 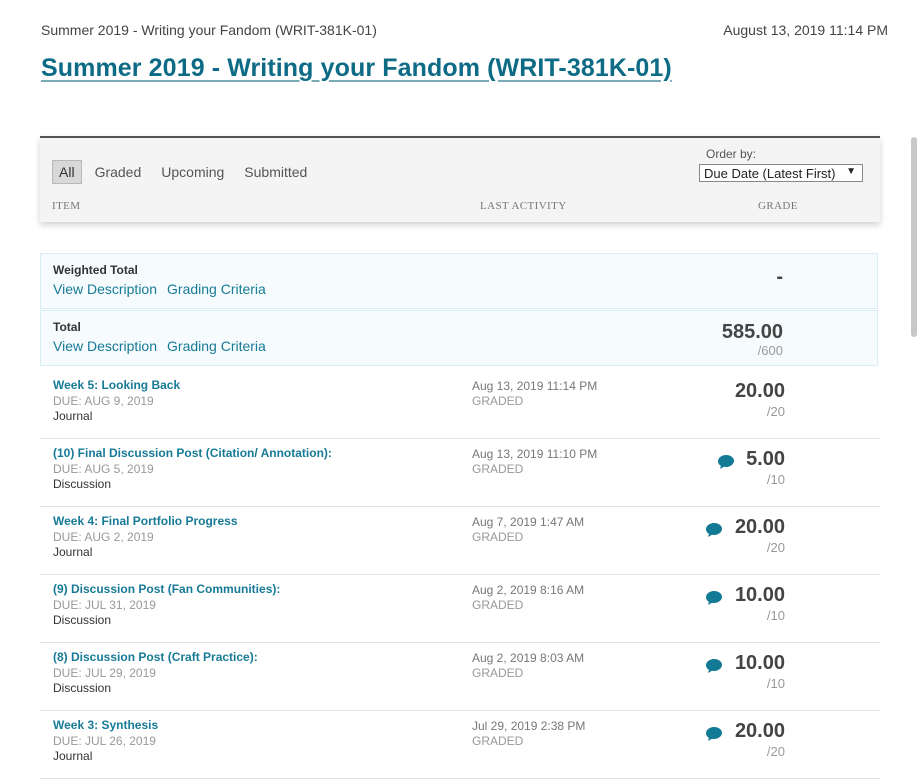 What do you see at coordinates (275, 172) in the screenshot?
I see `filter-submitted: Submitted` at bounding box center [275, 172].